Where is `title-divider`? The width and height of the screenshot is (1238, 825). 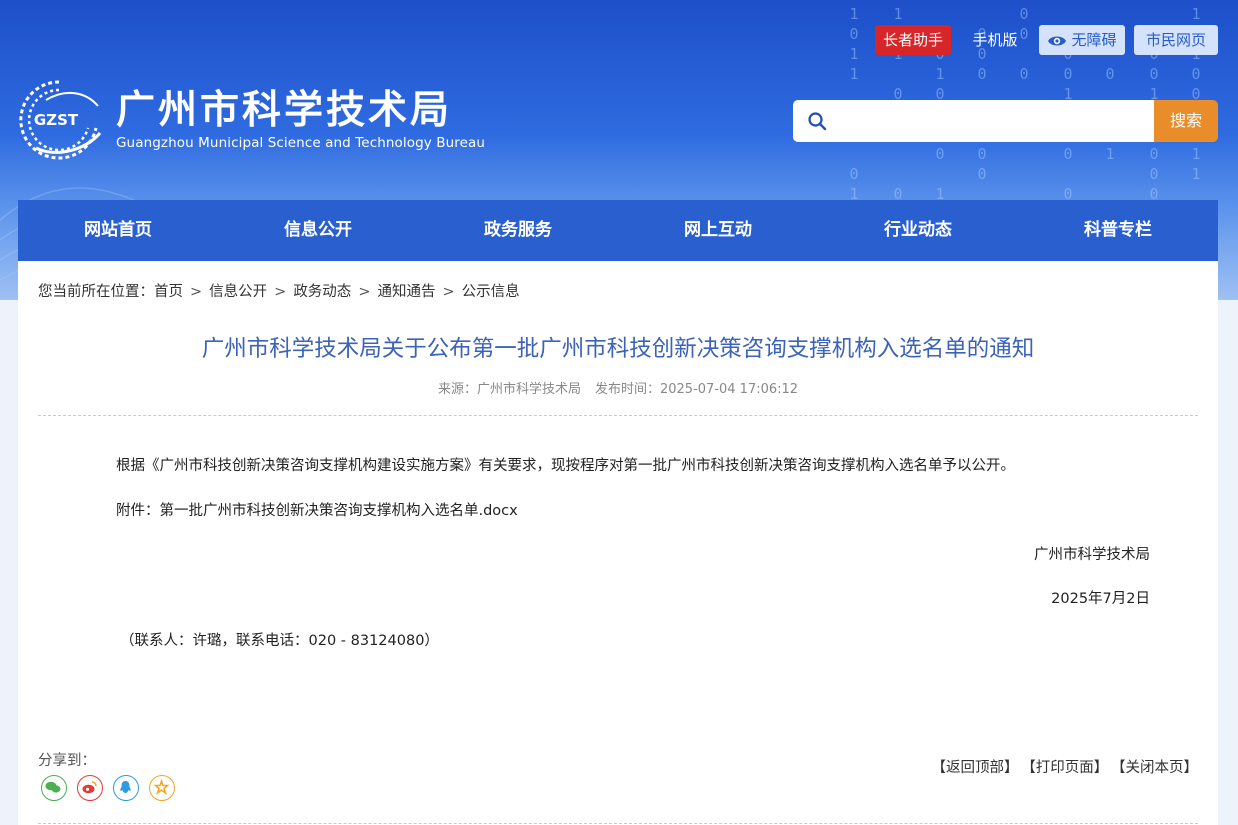 title-divider is located at coordinates (618, 415).